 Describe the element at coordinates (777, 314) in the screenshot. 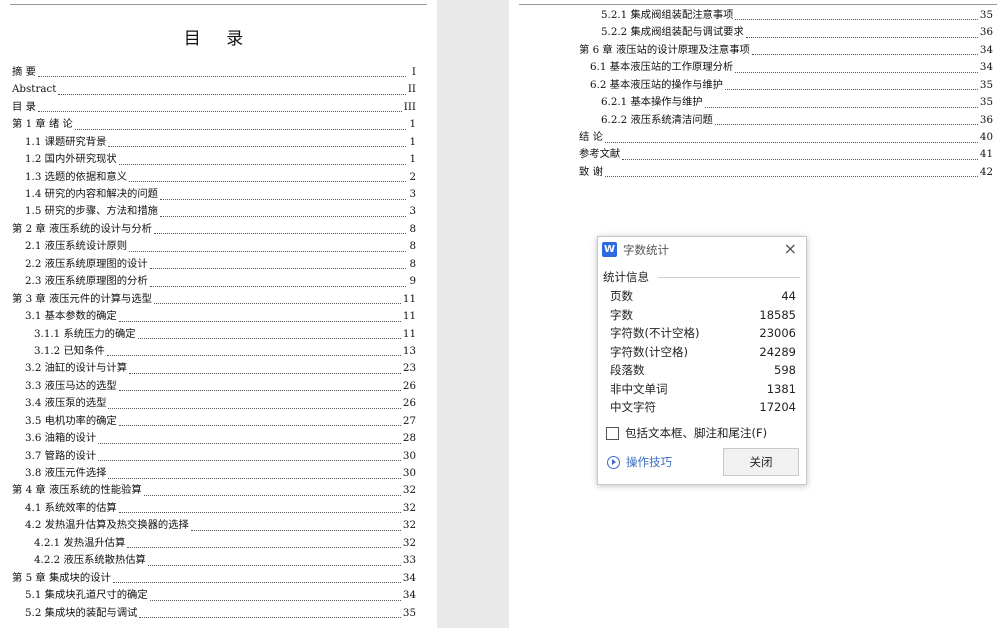

I see `stat-value: 18585` at that location.